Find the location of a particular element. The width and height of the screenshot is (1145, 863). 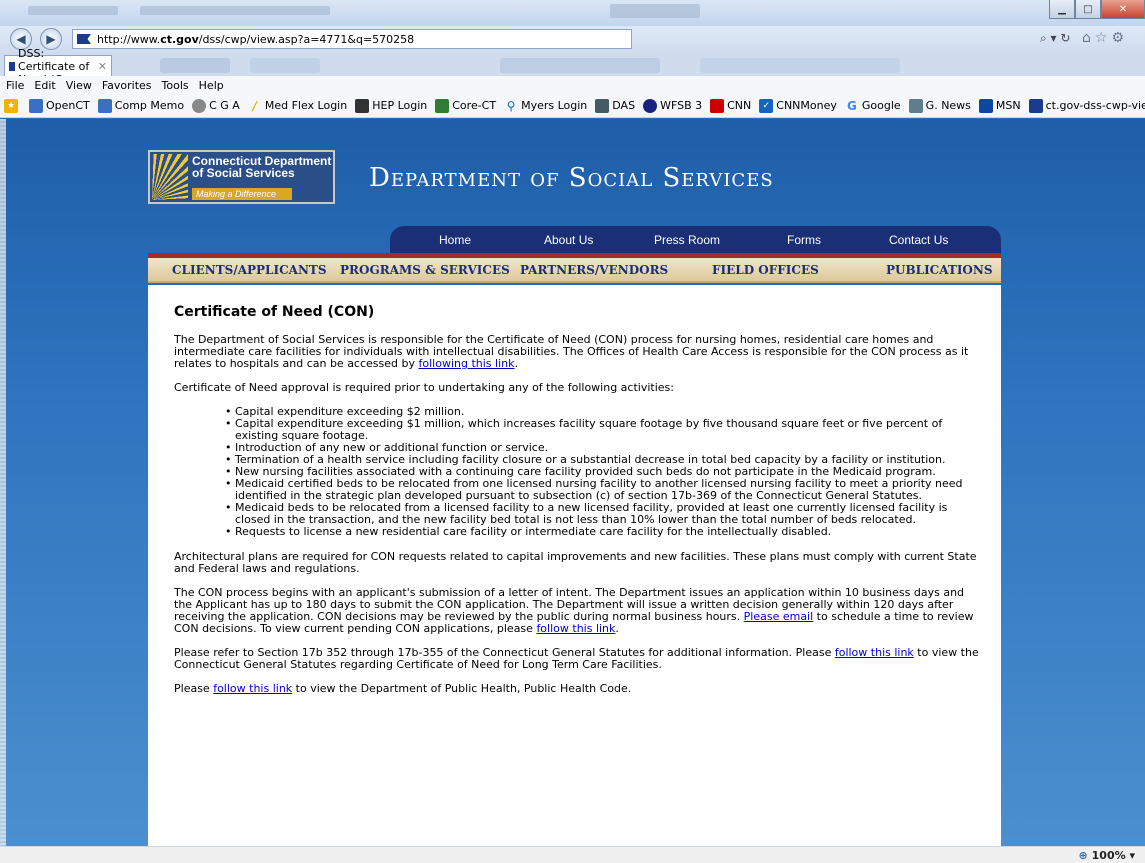

maximize-button: □ is located at coordinates (1088, 9).